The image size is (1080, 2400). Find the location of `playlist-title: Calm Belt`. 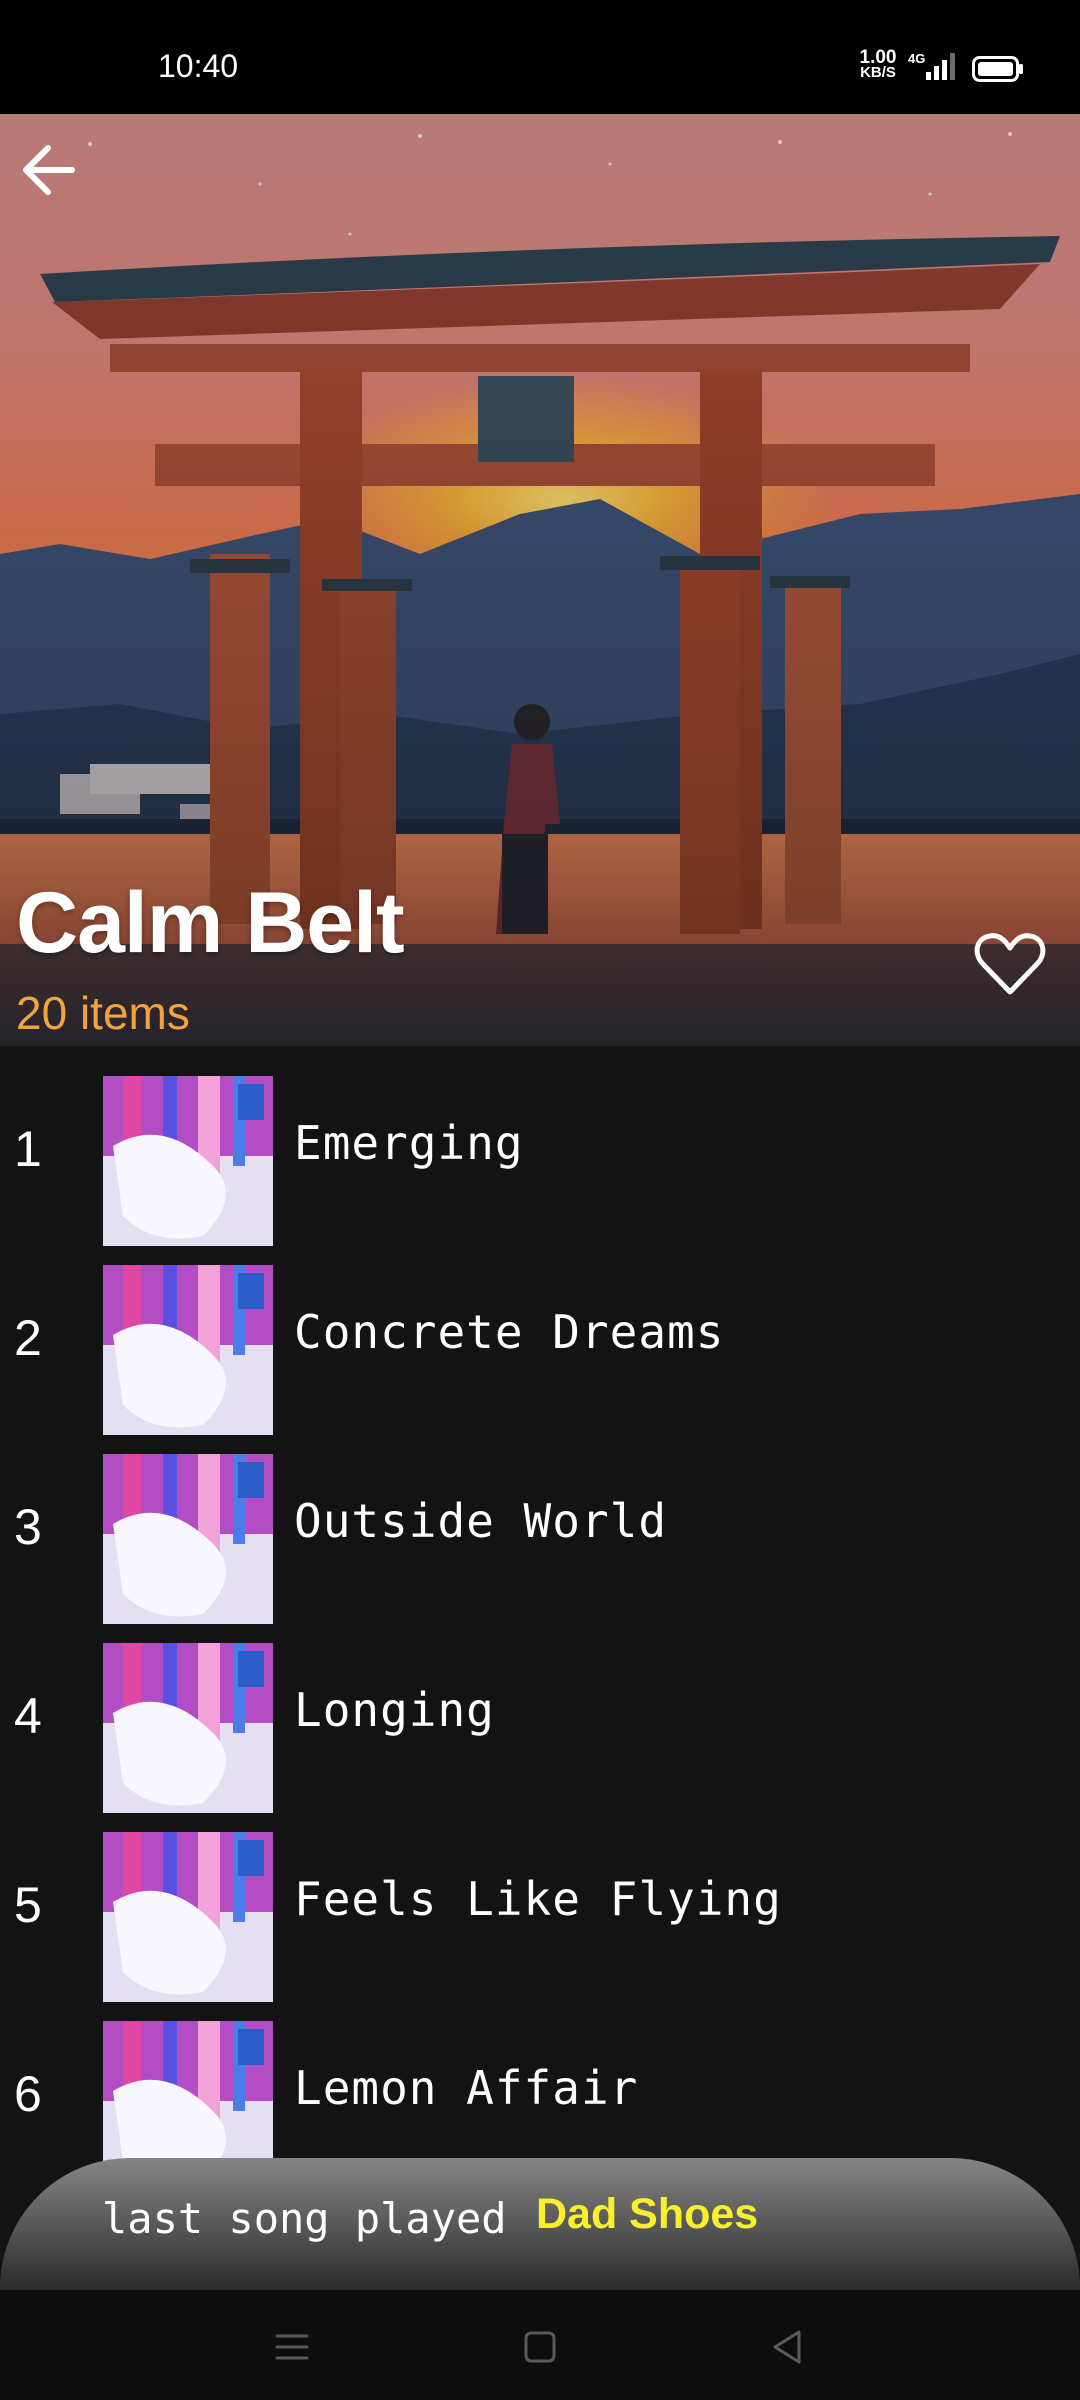

playlist-title: Calm Belt is located at coordinates (210, 923).